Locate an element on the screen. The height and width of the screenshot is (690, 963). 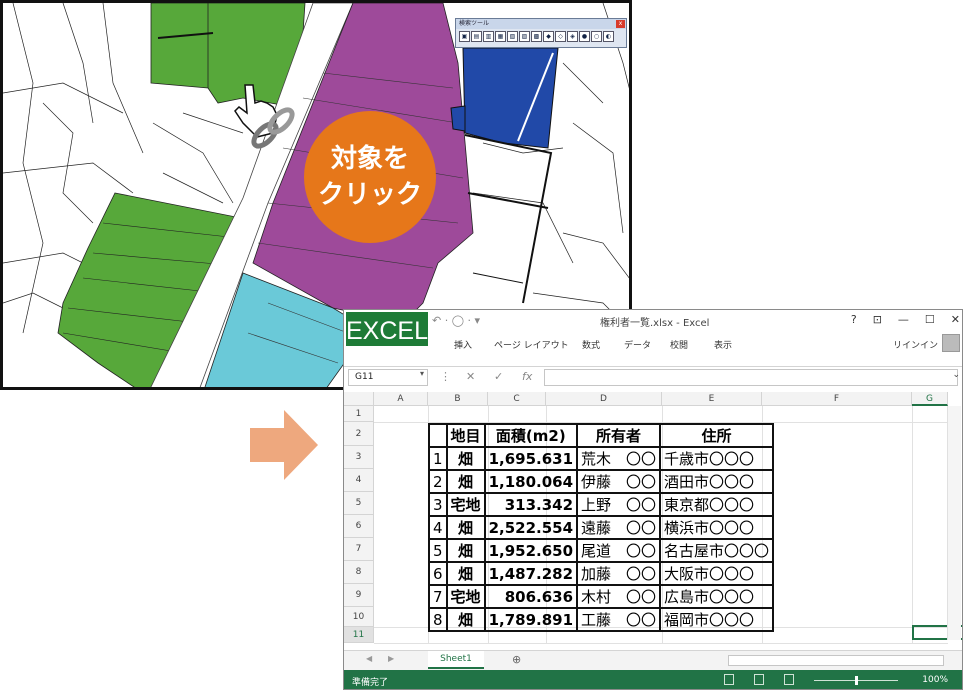
cell-type: 宅地 is located at coordinates (465, 596).